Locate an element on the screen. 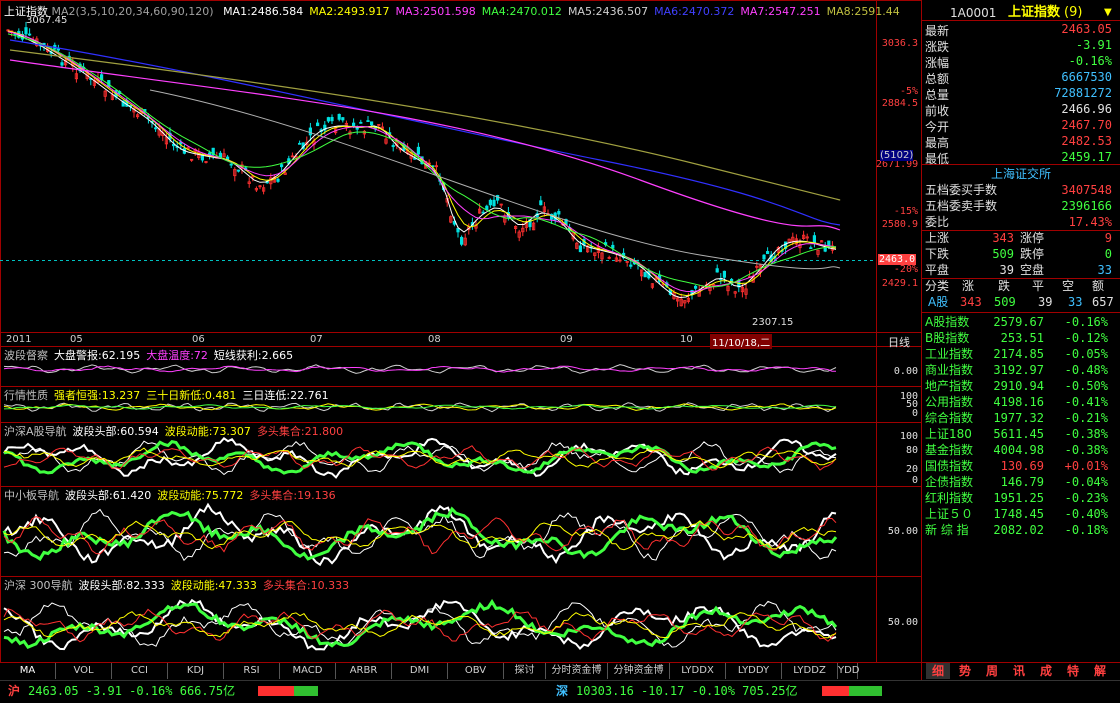 This screenshot has height=703, width=1120. quote-label: 最低 is located at coordinates (937, 159).